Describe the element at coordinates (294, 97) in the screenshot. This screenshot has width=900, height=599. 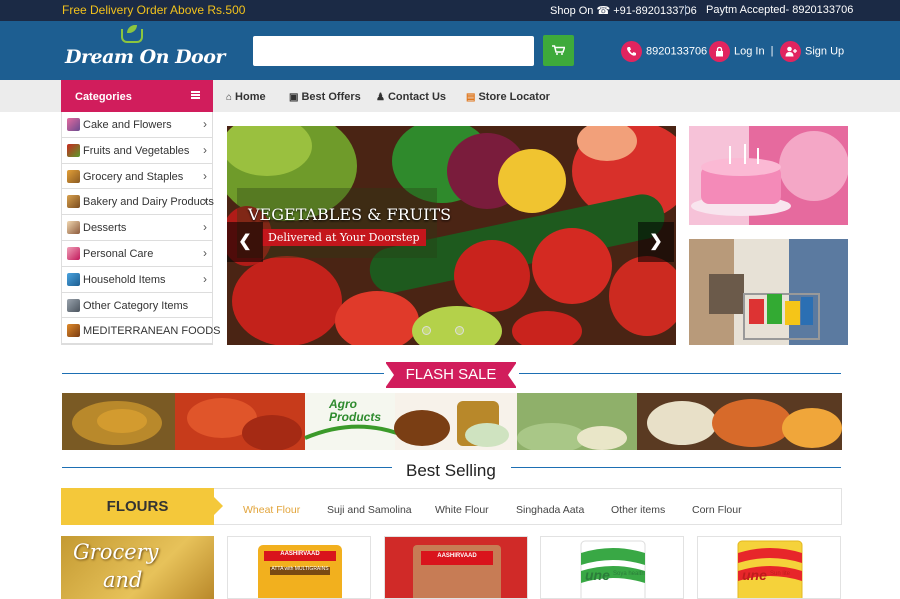
I see `gift-icon: ▣` at that location.